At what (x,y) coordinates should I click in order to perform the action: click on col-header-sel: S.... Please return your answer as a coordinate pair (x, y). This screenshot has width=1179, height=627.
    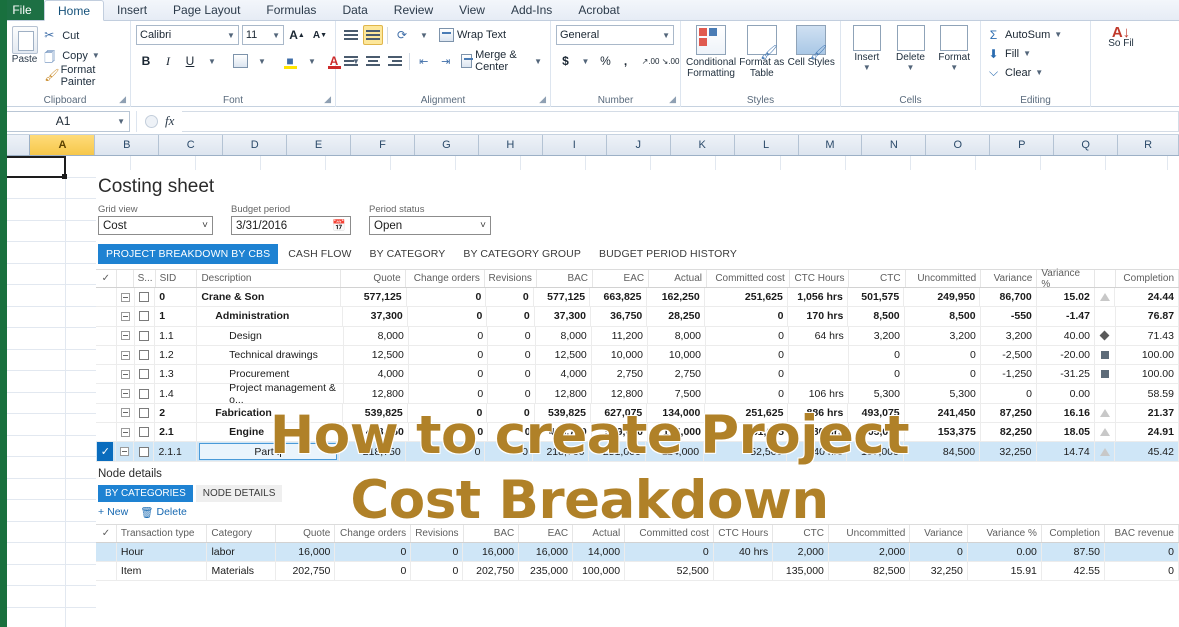
    Looking at the image, I should click on (145, 278).